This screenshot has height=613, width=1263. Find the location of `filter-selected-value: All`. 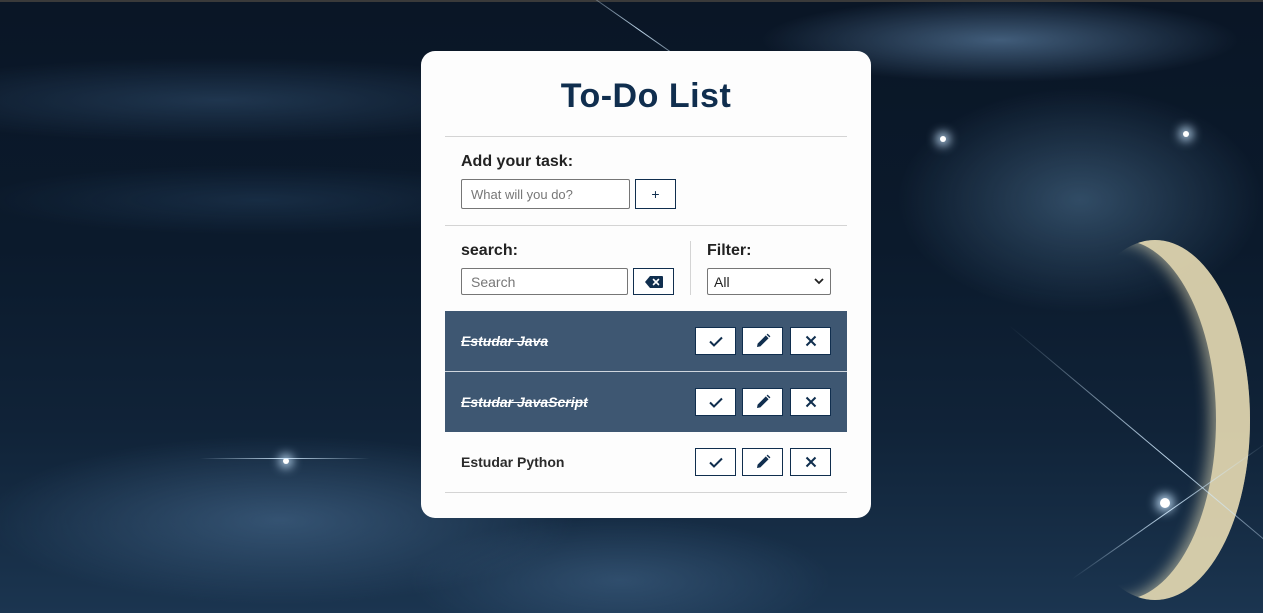

filter-selected-value: All is located at coordinates (722, 281).